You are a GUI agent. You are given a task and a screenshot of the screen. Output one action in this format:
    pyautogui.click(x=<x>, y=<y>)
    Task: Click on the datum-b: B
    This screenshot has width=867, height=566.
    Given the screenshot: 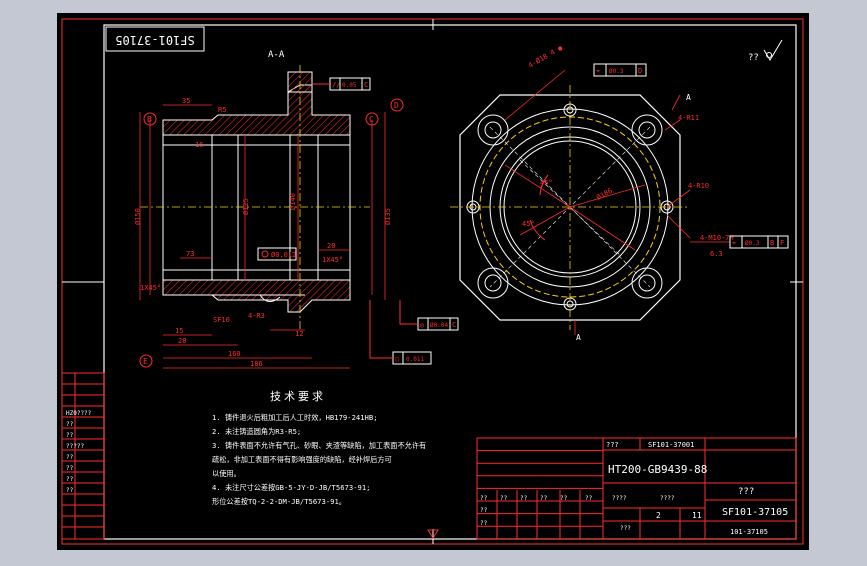 What is the action you would take?
    pyautogui.click(x=149, y=119)
    